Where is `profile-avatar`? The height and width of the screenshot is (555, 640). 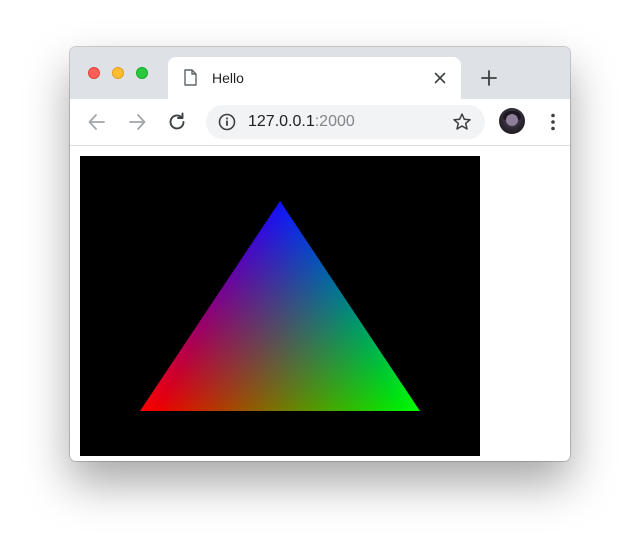
profile-avatar is located at coordinates (512, 121).